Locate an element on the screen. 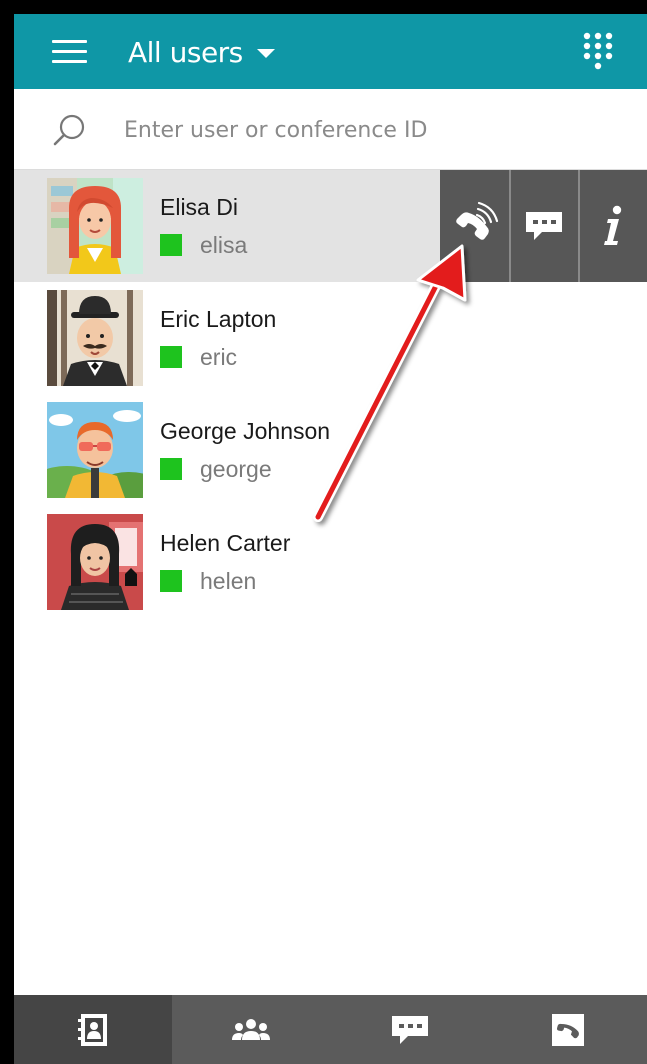 The height and width of the screenshot is (1064, 647). user-row-elisa: Elisa Di elisa is located at coordinates (330, 226).